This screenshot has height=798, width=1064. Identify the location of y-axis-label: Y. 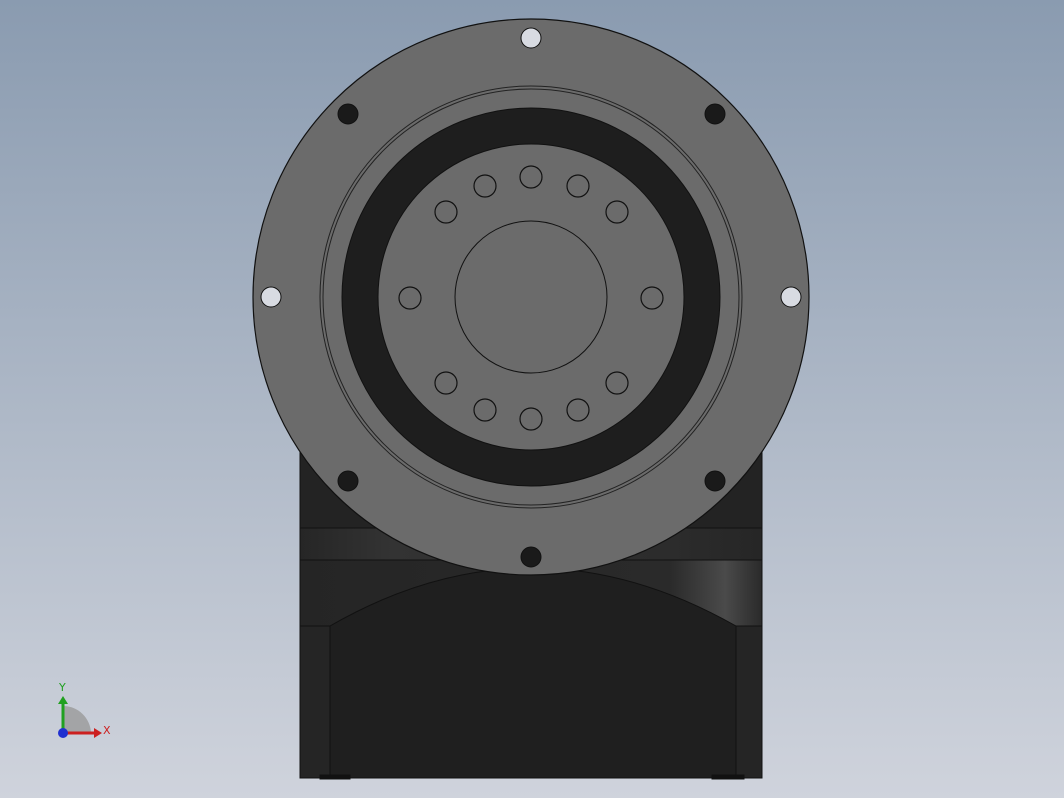
(62, 687).